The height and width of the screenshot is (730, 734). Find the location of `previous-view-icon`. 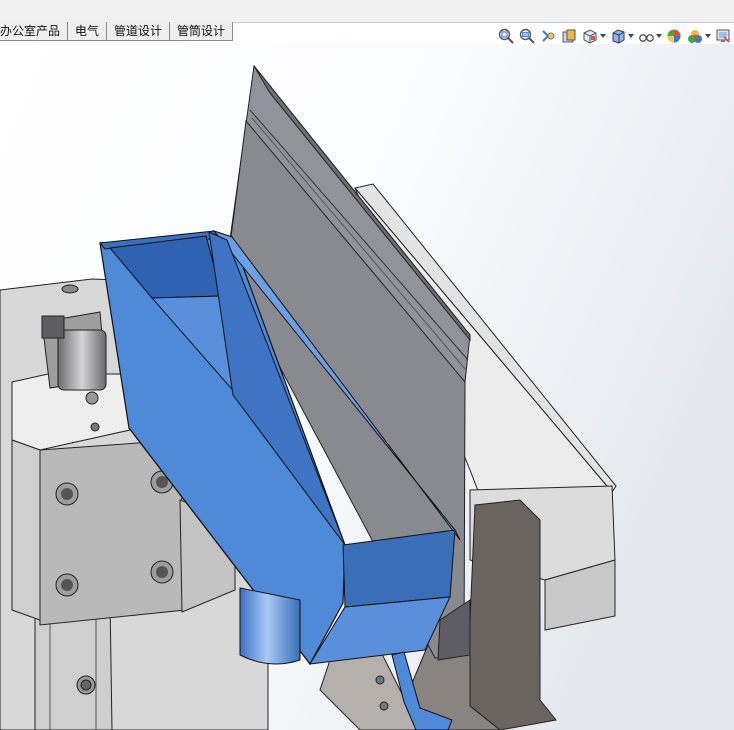

previous-view-icon is located at coordinates (548, 36).